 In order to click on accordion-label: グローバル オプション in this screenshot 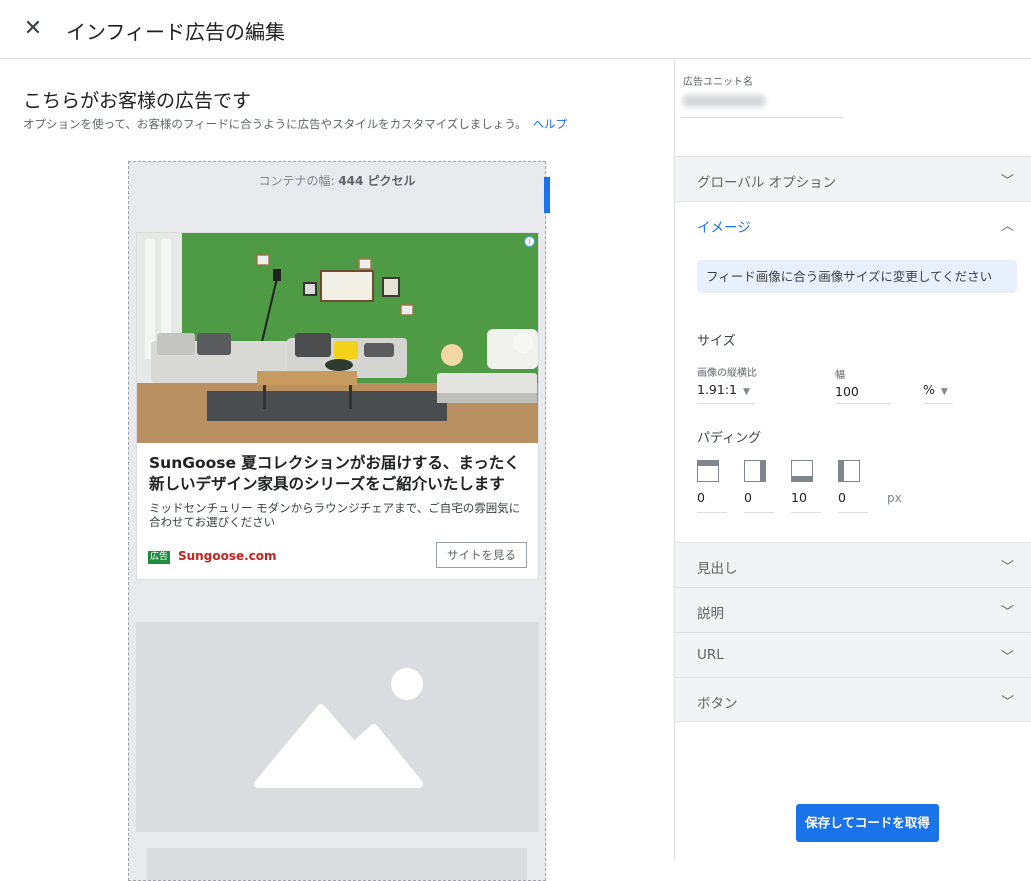, I will do `click(767, 183)`.